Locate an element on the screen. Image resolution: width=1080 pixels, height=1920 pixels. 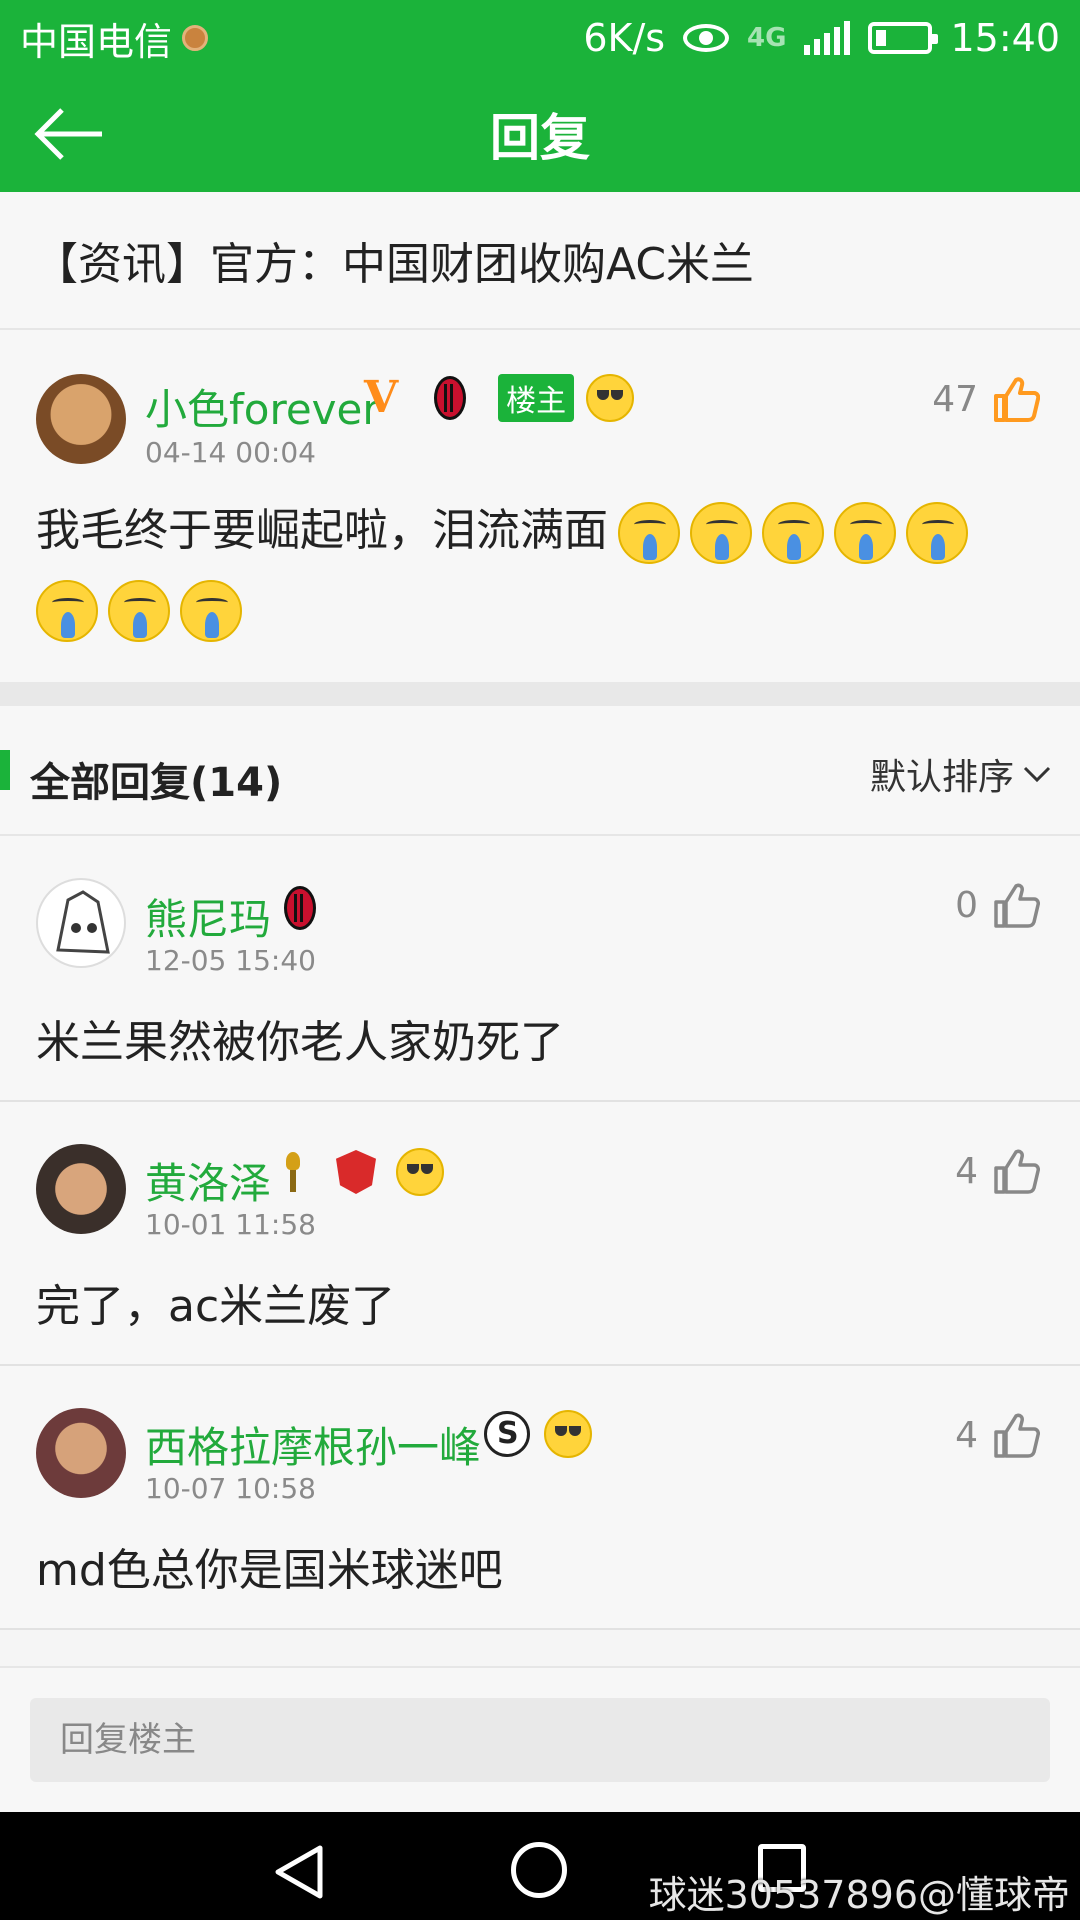
section-accent-bar is located at coordinates (5, 770).